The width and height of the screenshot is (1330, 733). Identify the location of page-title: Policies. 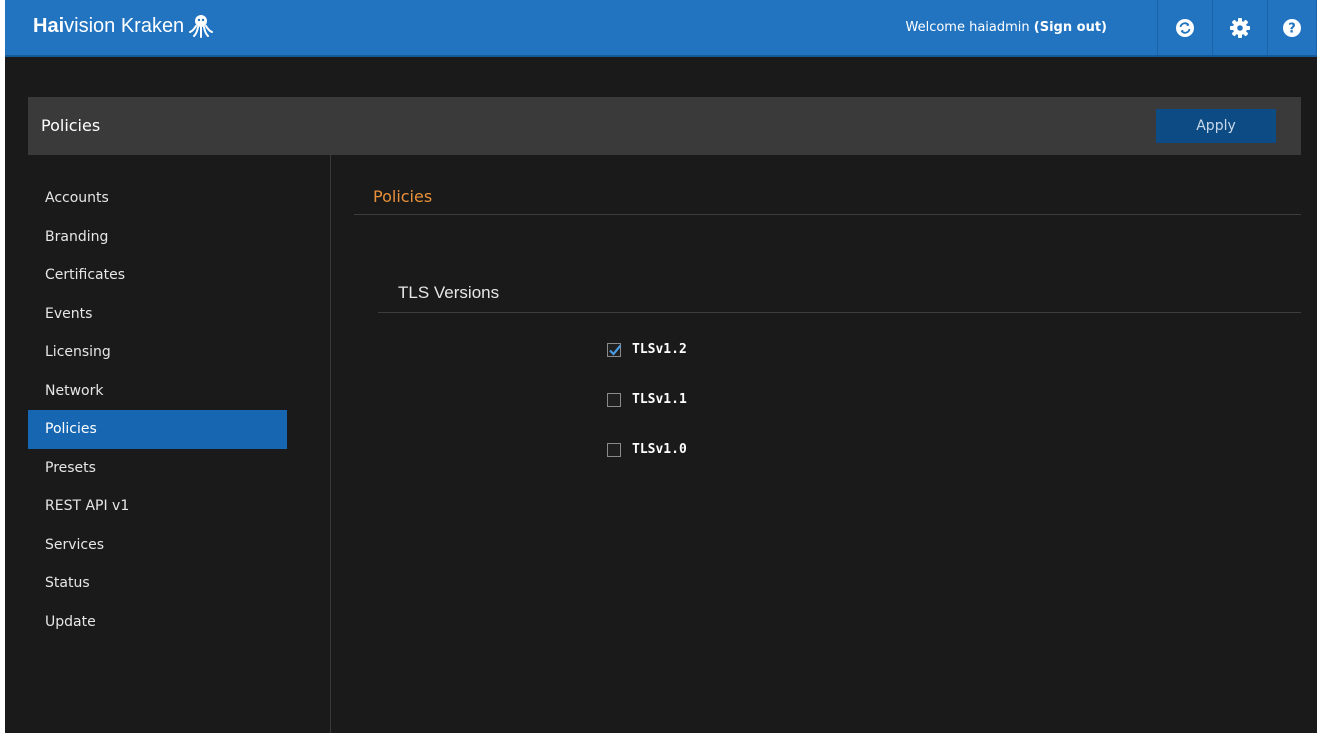
(71, 125).